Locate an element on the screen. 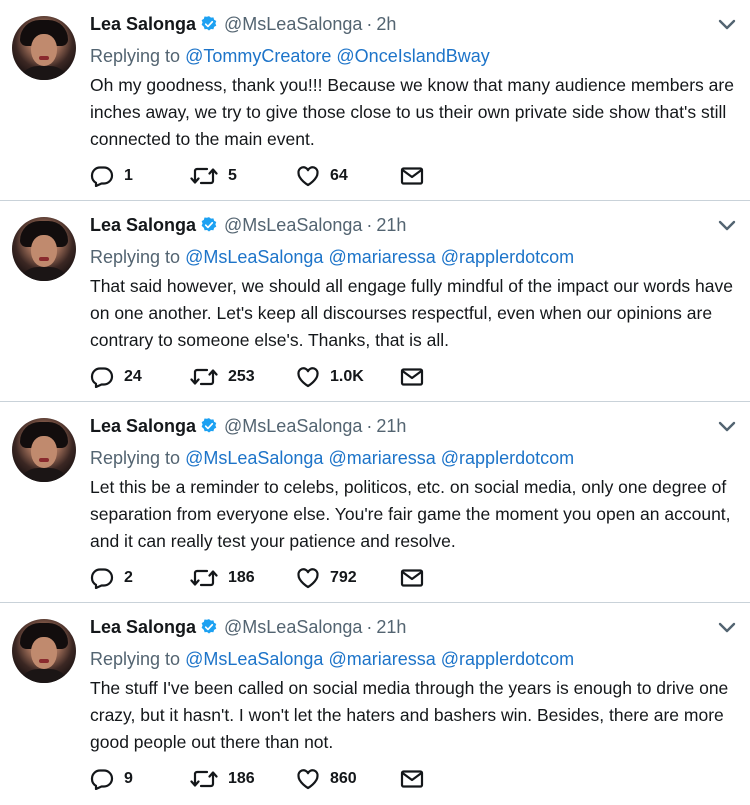  mention-link: @TommyCreatore is located at coordinates (258, 56).